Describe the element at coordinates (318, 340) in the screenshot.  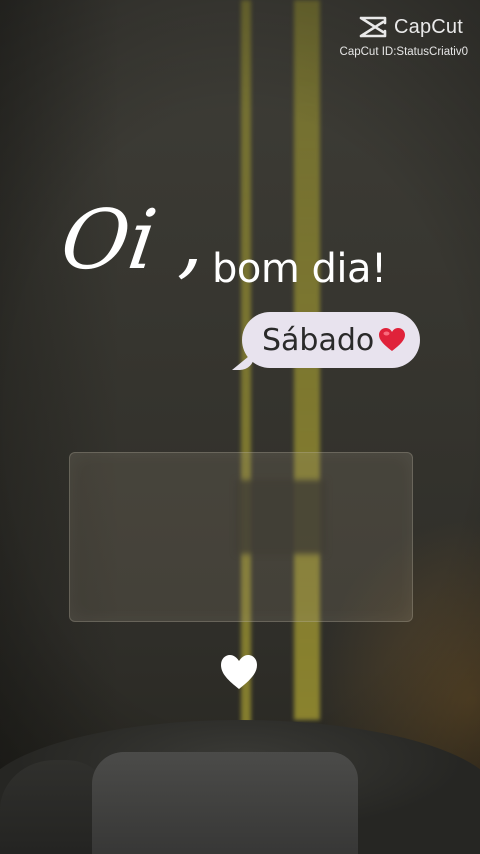
I see `day-label: Sábado` at that location.